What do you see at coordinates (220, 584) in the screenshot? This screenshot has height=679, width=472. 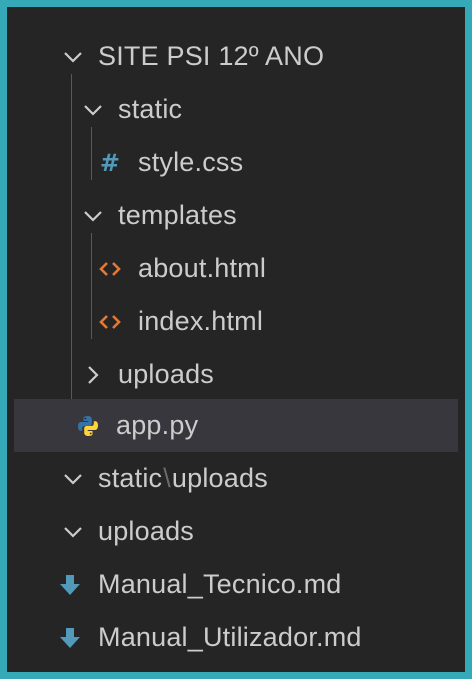 I see `tree-item-label: Manual_Tecnico.md` at bounding box center [220, 584].